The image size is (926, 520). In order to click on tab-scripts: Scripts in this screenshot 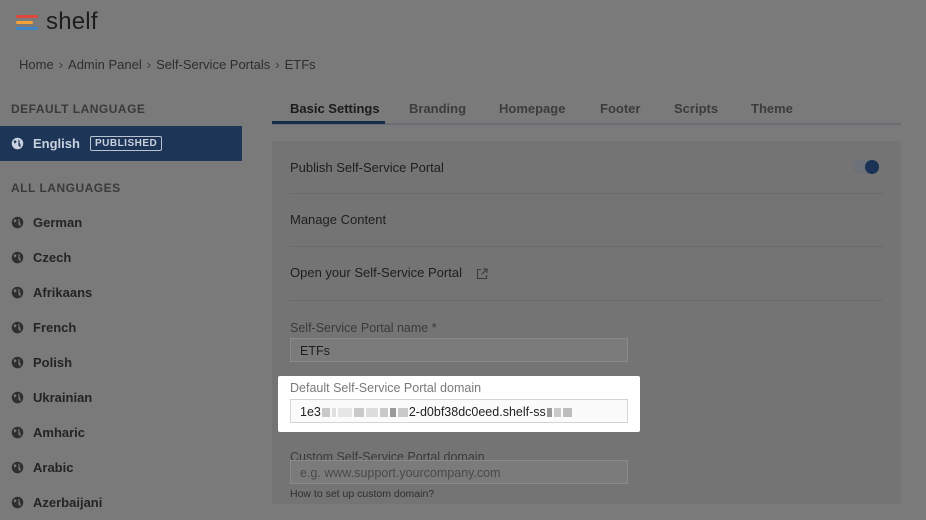, I will do `click(696, 108)`.